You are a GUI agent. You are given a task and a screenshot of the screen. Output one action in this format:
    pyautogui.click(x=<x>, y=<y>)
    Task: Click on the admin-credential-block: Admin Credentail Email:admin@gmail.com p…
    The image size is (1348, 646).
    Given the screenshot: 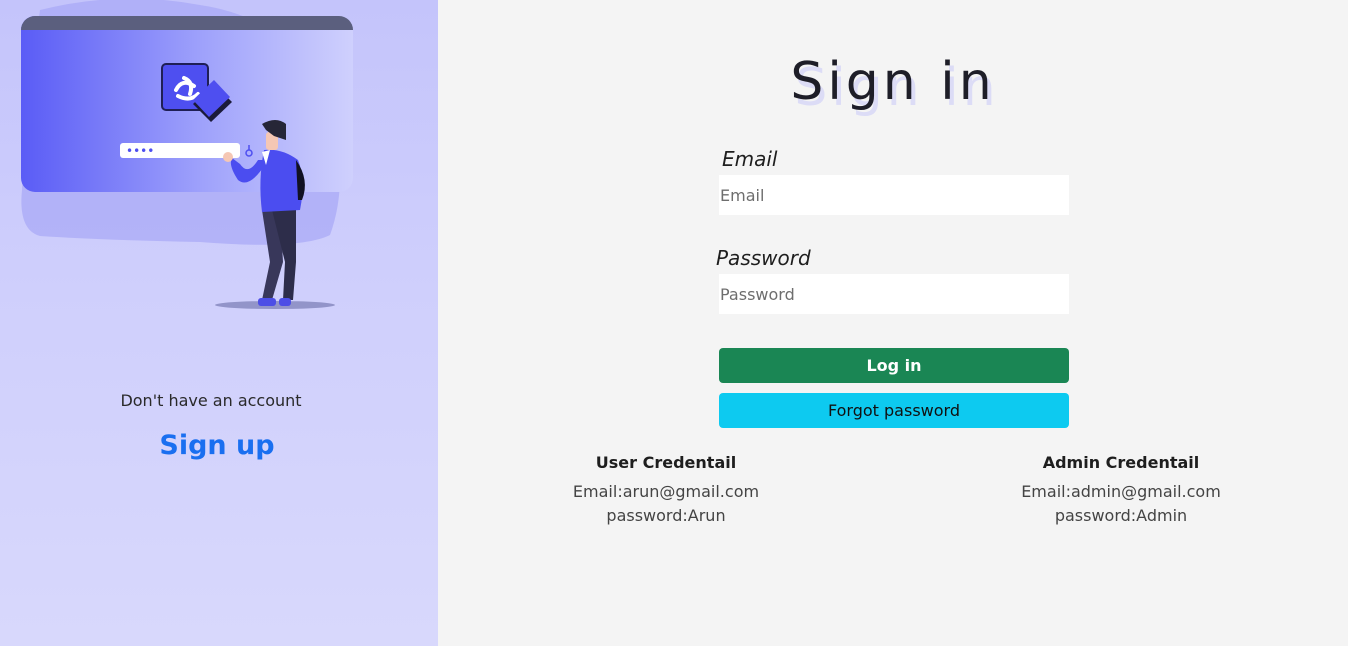 What is the action you would take?
    pyautogui.click(x=1121, y=490)
    